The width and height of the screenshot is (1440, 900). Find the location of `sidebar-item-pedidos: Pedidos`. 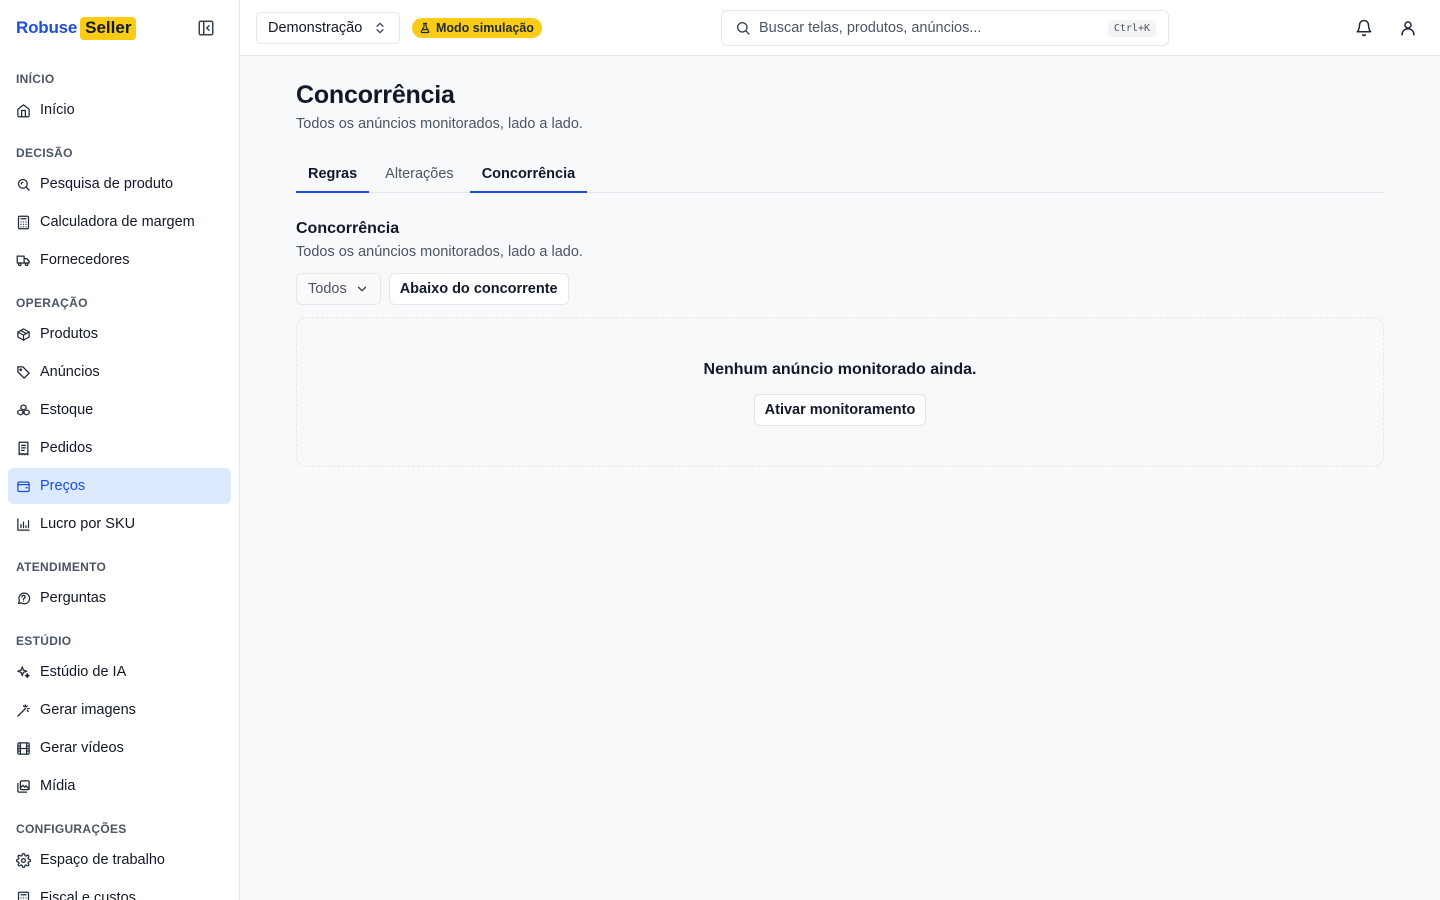

sidebar-item-pedidos: Pedidos is located at coordinates (119, 448).